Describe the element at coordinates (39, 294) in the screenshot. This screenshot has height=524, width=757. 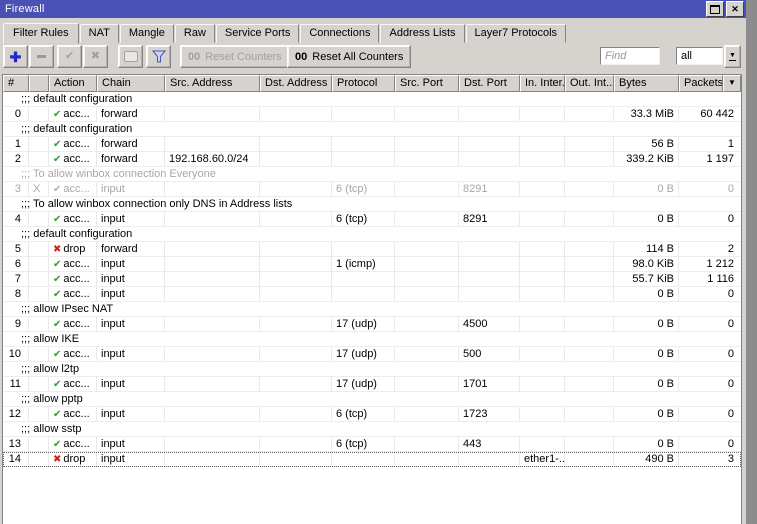
I see `cell-flag` at that location.